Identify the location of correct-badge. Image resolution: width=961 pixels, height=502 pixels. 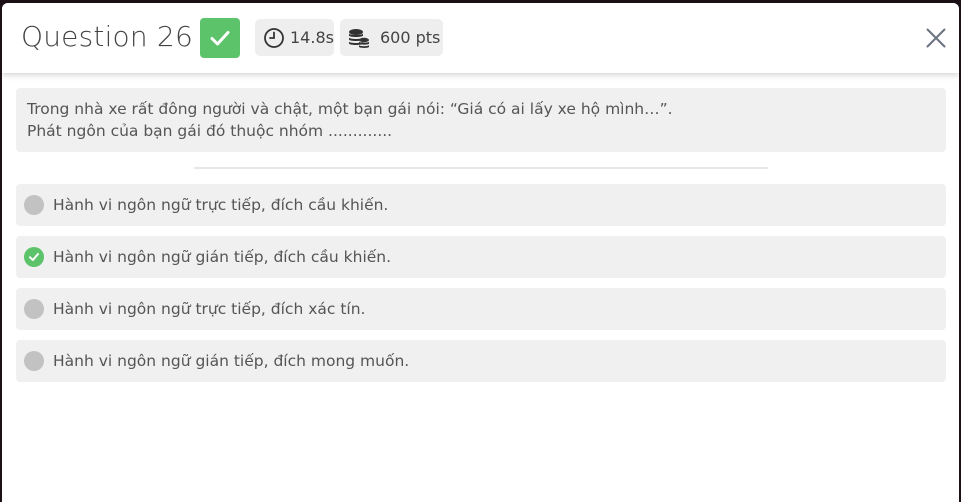
(220, 38).